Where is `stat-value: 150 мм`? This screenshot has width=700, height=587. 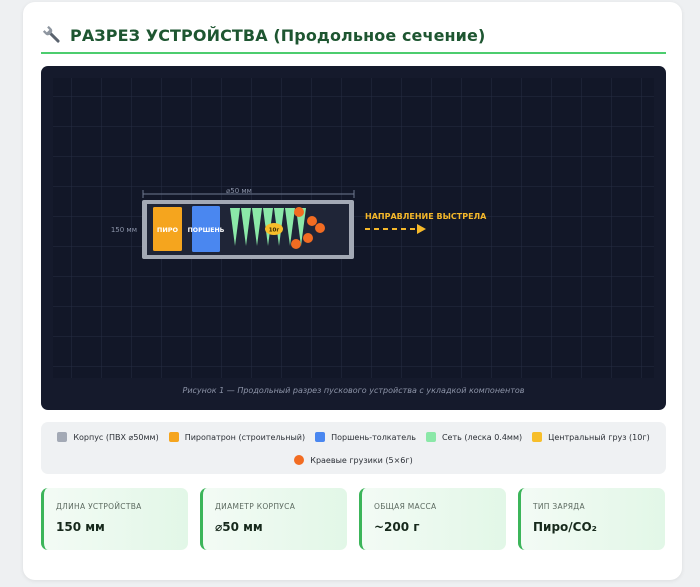 stat-value: 150 мм is located at coordinates (80, 527).